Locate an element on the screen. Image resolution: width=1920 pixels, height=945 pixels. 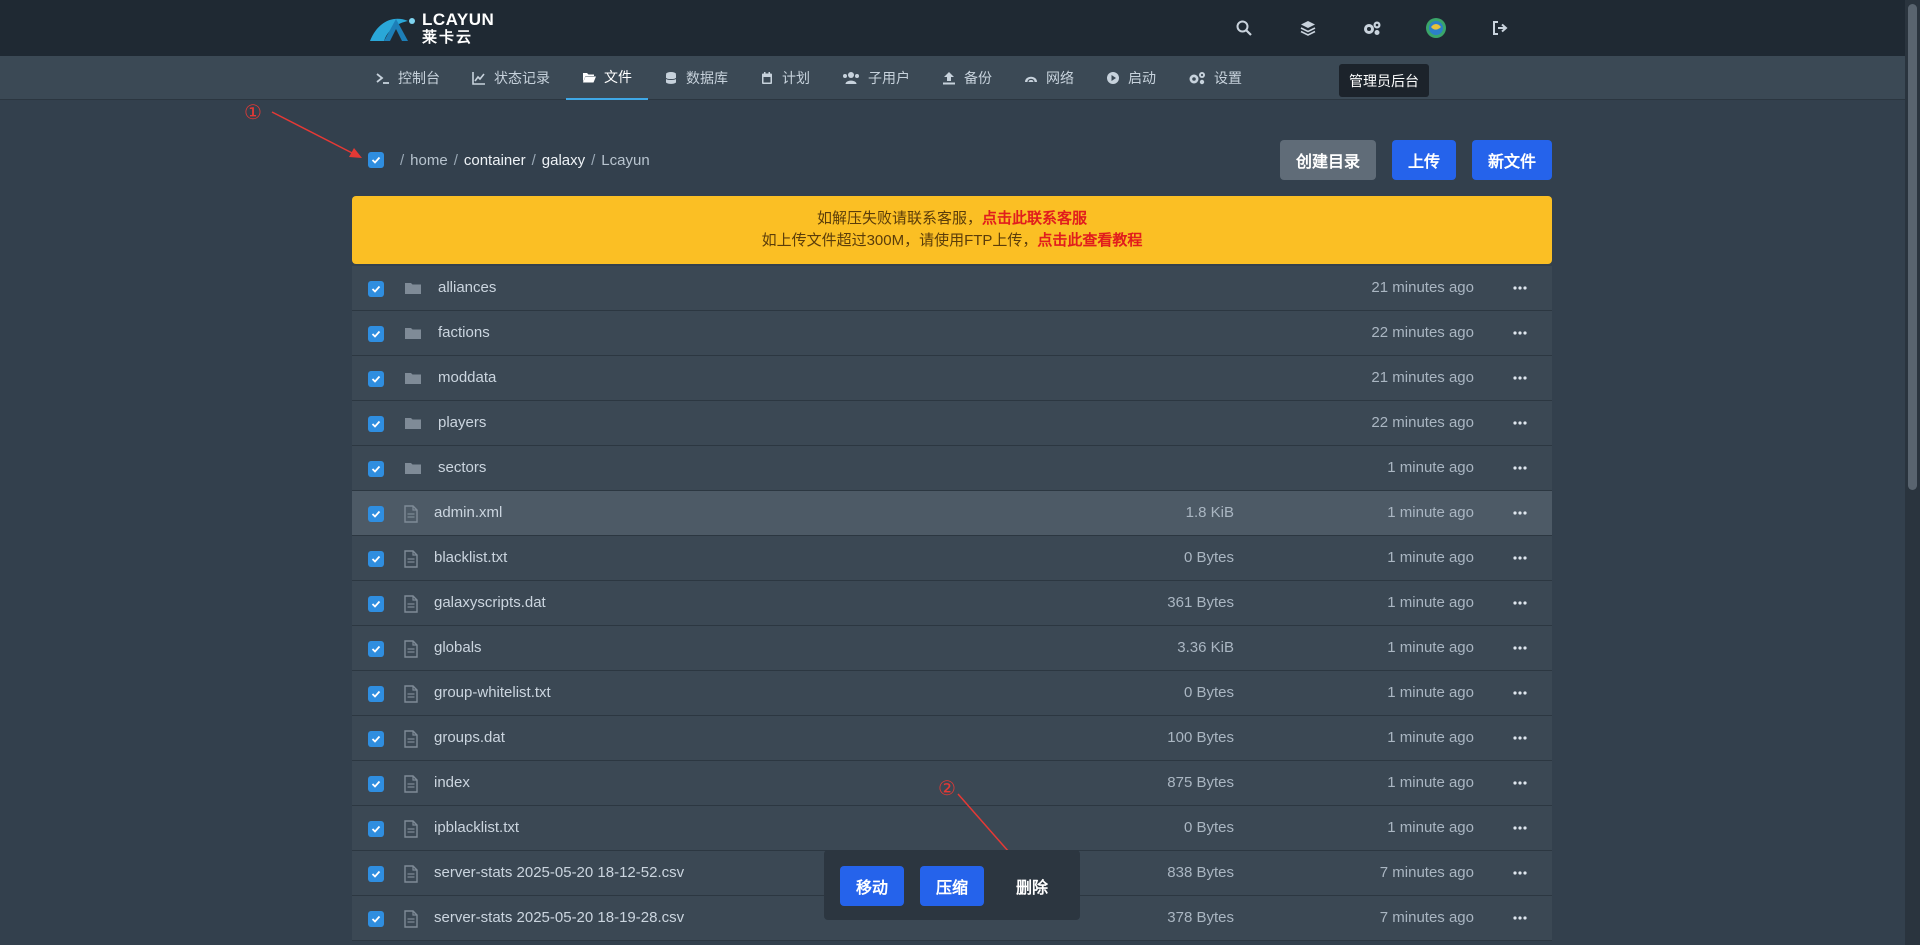
file-row: globals 3.36 KiB 1 minute ago is located at coordinates (952, 648).